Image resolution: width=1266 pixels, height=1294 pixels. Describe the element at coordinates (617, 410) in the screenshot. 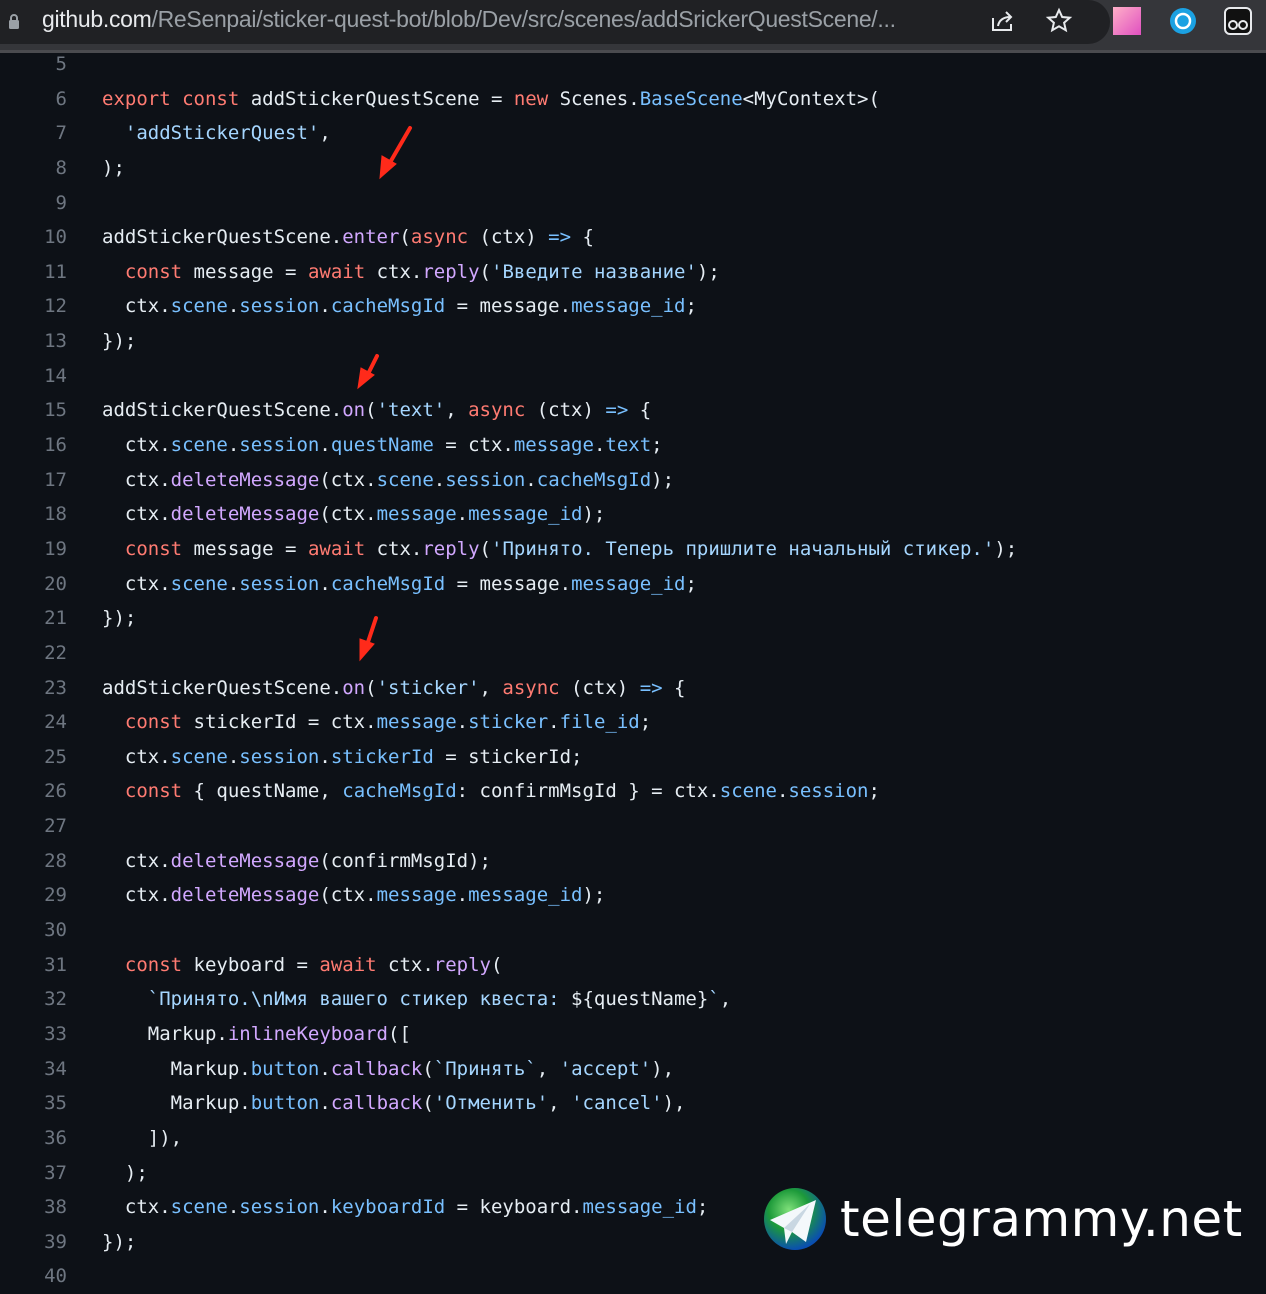

I see `property-token: =>` at that location.